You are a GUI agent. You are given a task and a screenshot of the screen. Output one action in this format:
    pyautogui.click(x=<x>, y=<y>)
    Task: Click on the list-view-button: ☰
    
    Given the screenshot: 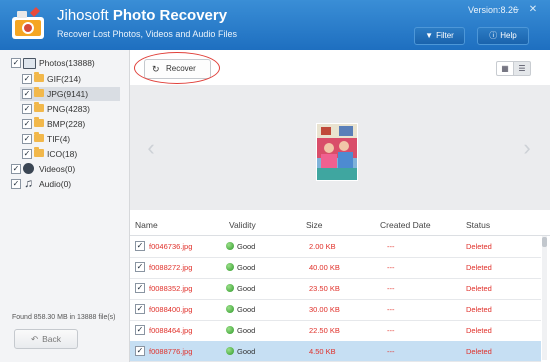 What is the action you would take?
    pyautogui.click(x=522, y=68)
    